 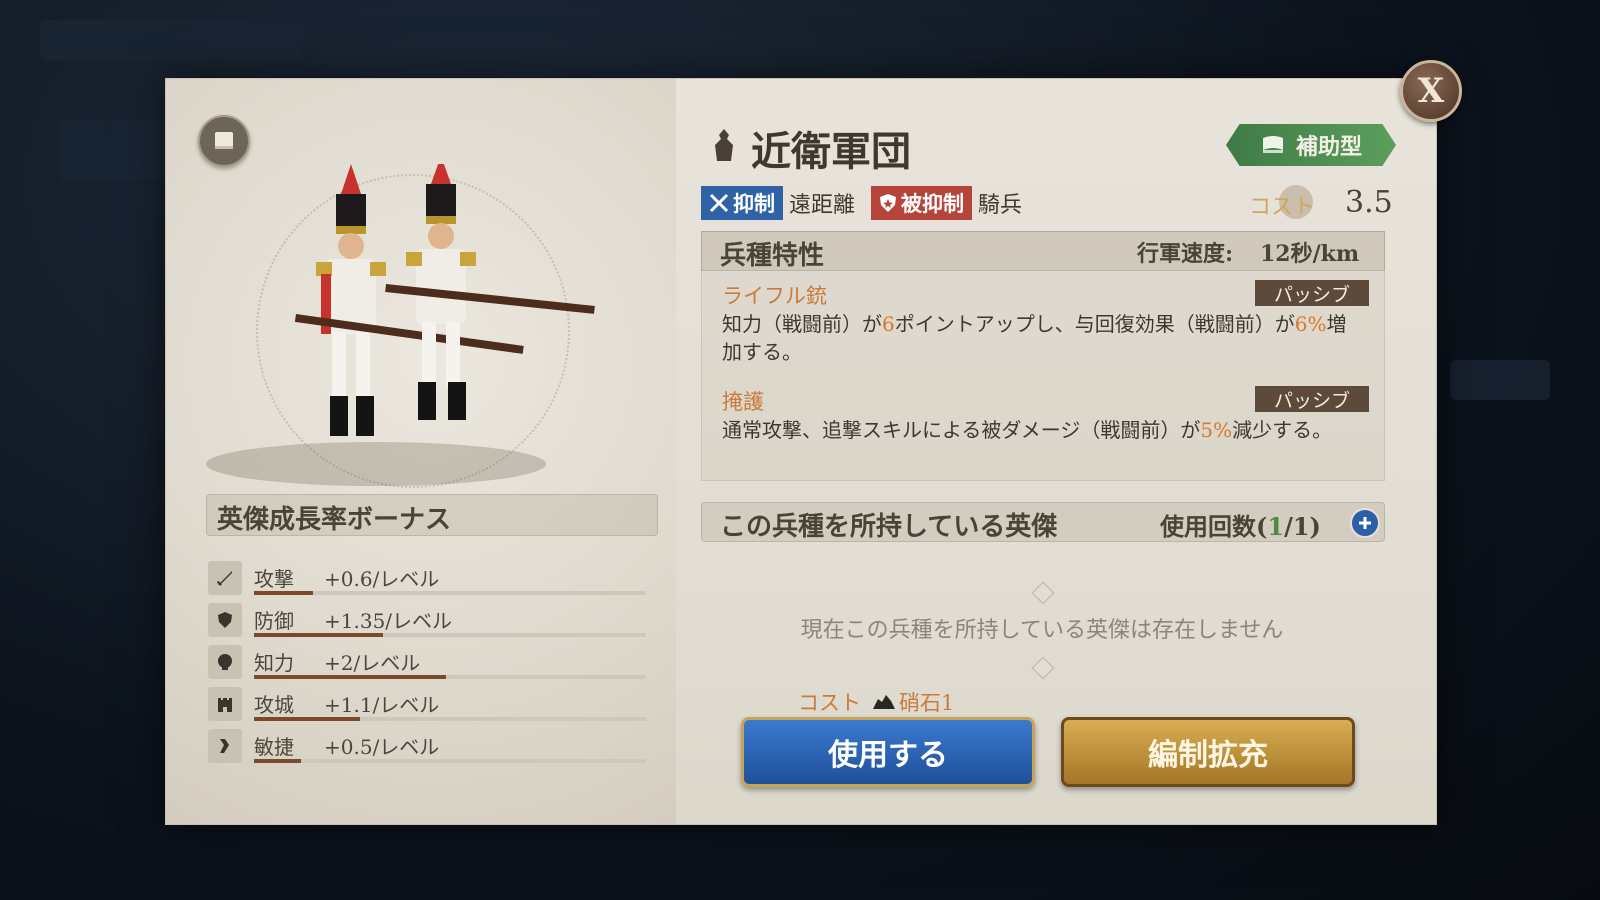 What do you see at coordinates (1216, 430) in the screenshot?
I see `skill-value: 5%` at bounding box center [1216, 430].